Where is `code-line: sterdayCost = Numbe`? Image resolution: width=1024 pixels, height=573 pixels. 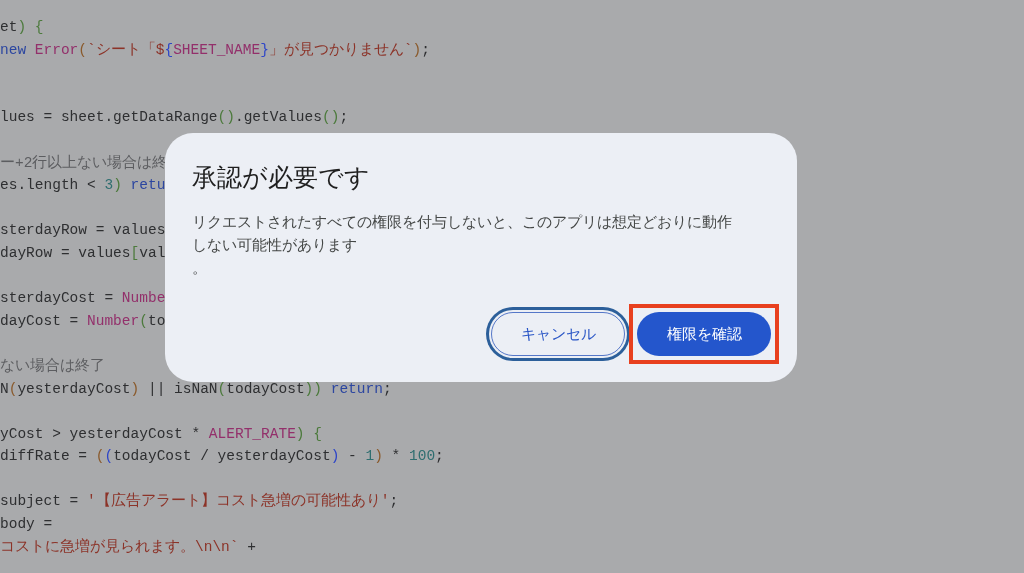
code-line: sterdayCost = Numbe is located at coordinates (83, 299).